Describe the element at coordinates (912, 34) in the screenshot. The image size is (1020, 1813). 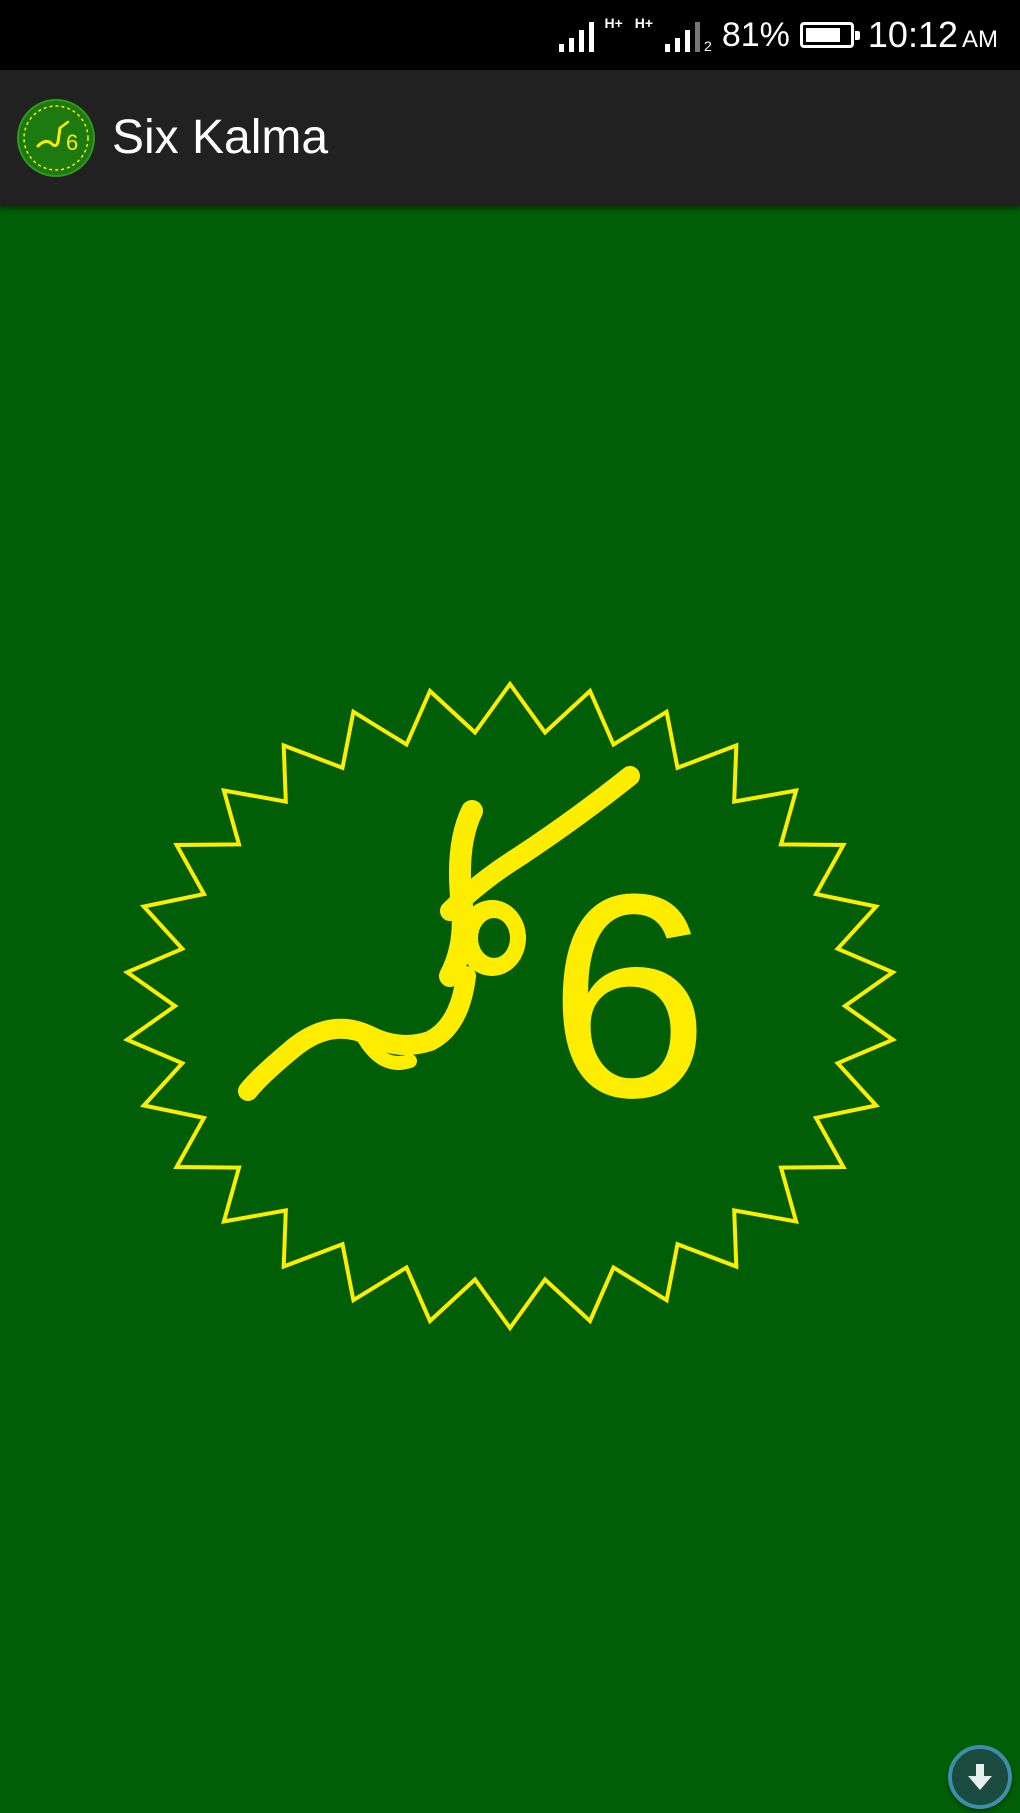
I see `clock-time: 10:12` at that location.